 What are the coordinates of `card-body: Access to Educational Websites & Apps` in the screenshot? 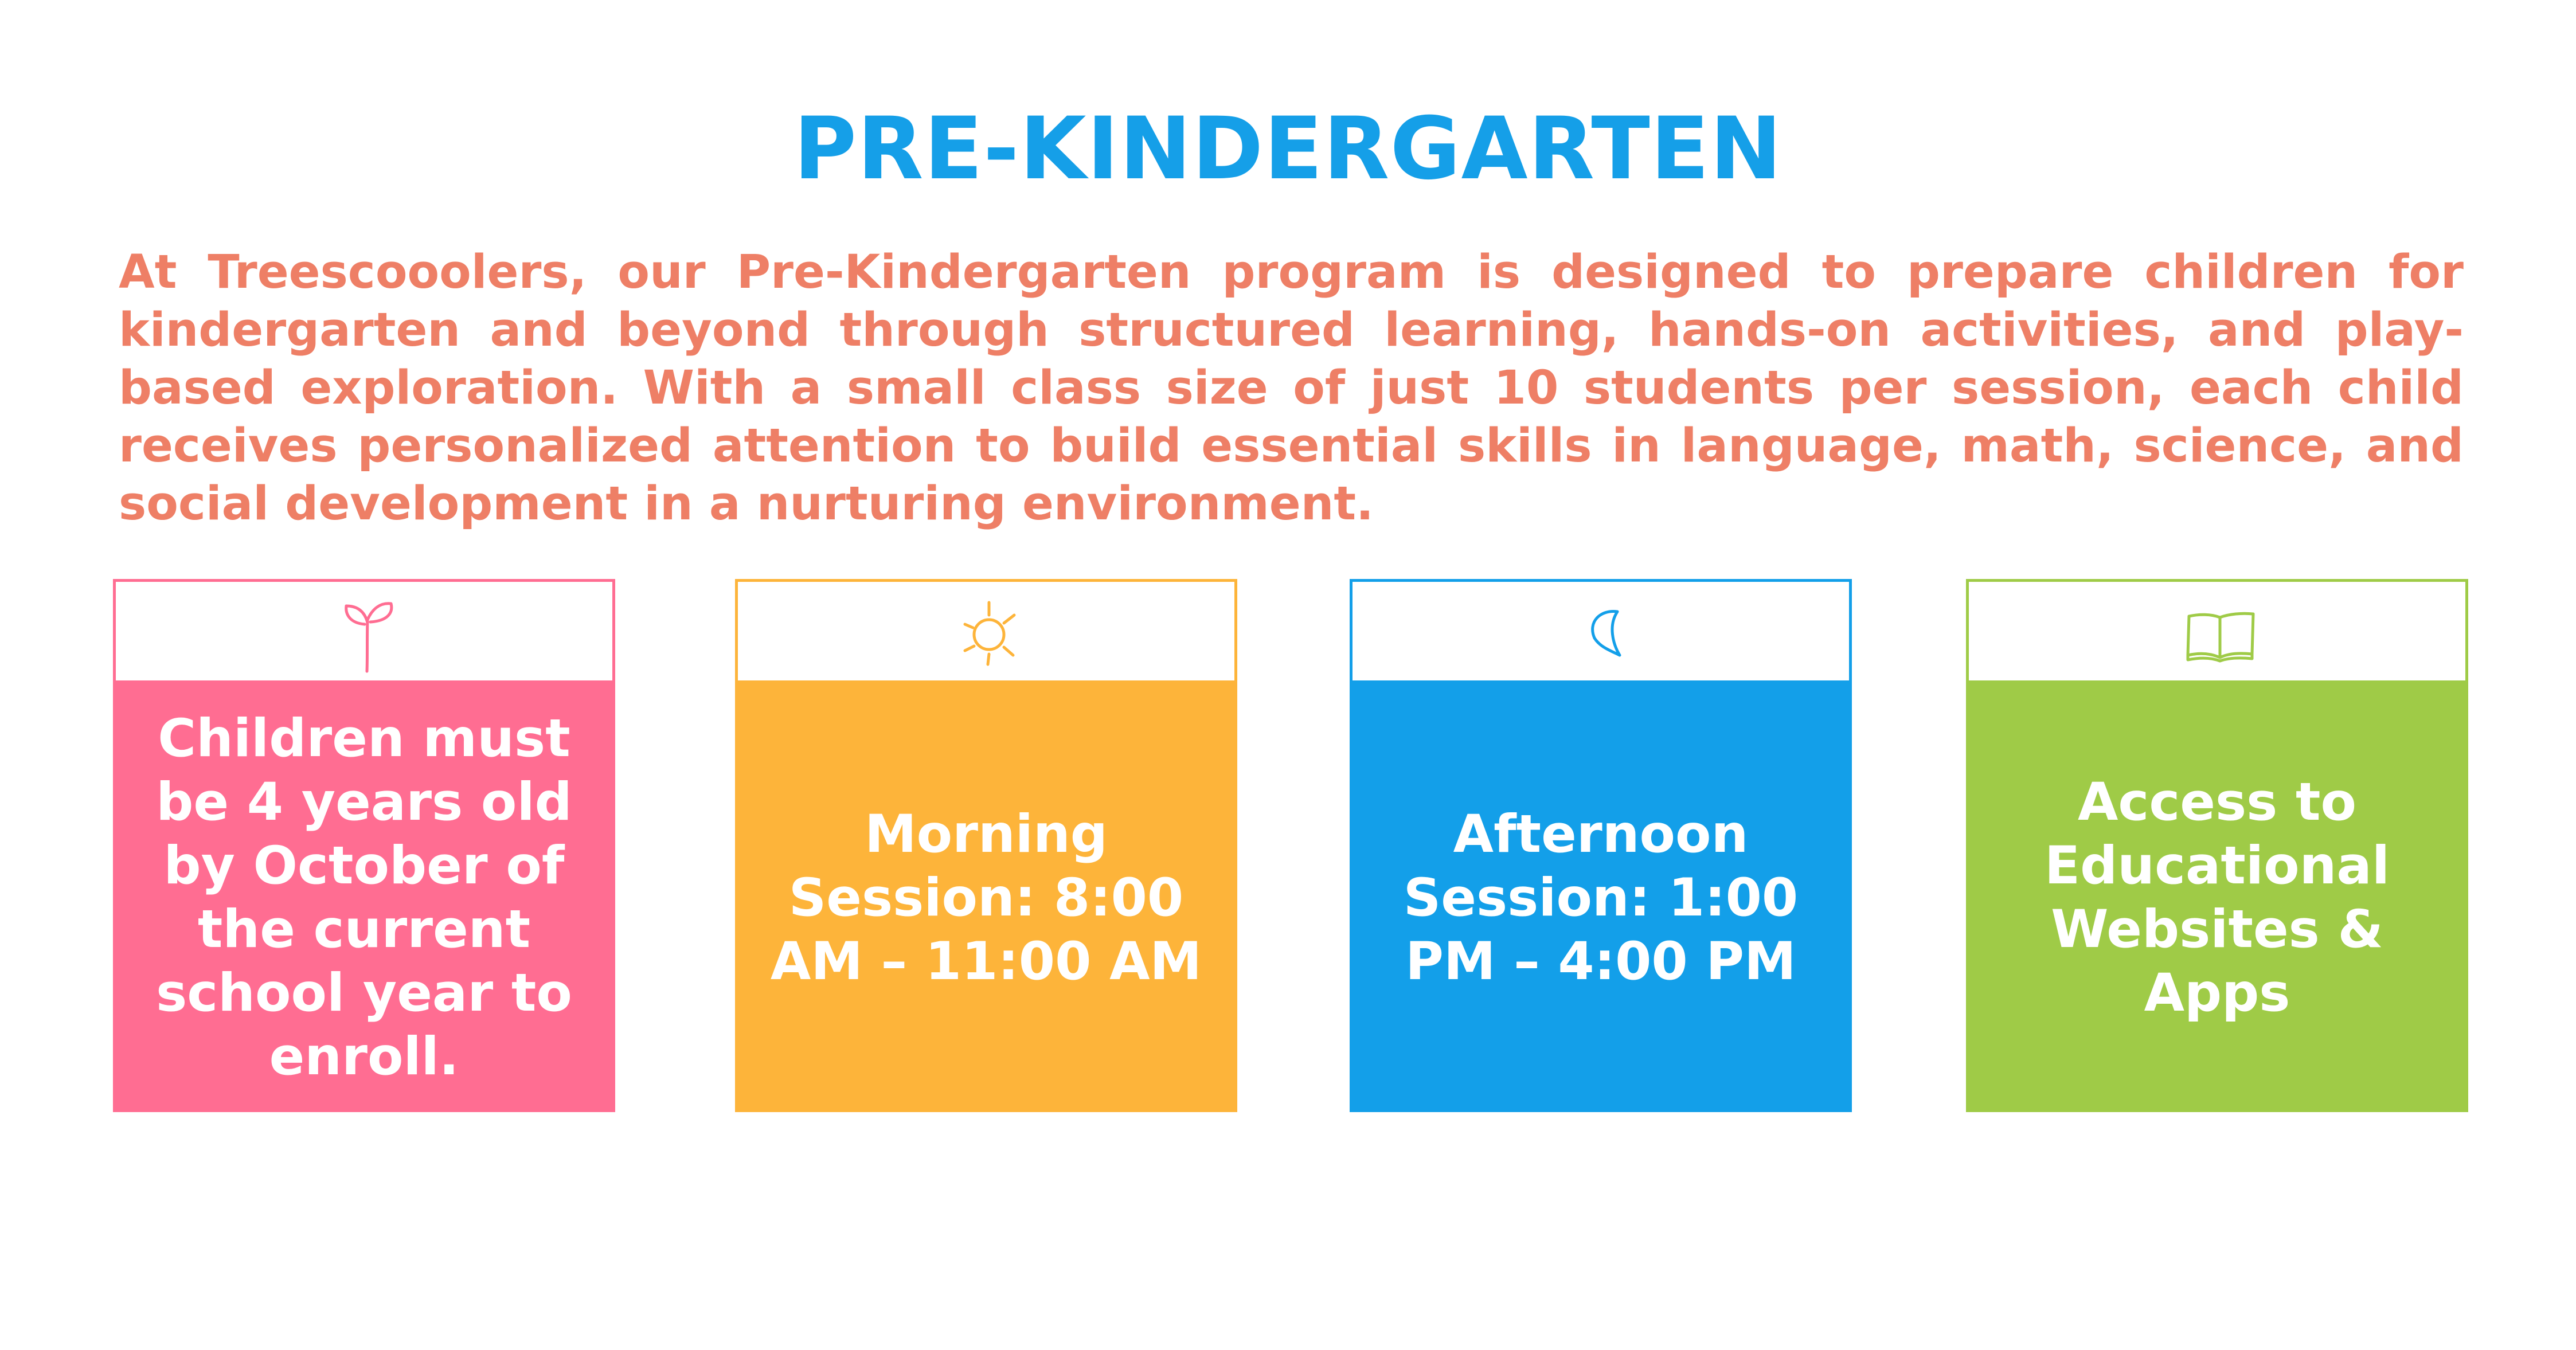 It's located at (2217, 897).